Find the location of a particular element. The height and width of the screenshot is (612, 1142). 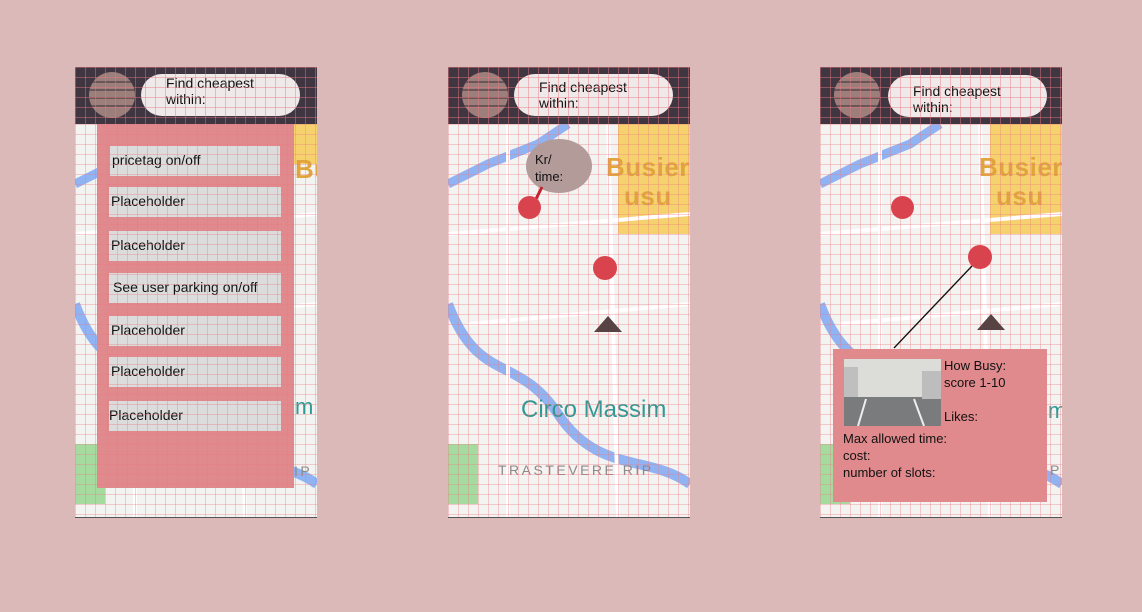

drawer-item-pricetag-toggle: pricetag on/off is located at coordinates (195, 161).